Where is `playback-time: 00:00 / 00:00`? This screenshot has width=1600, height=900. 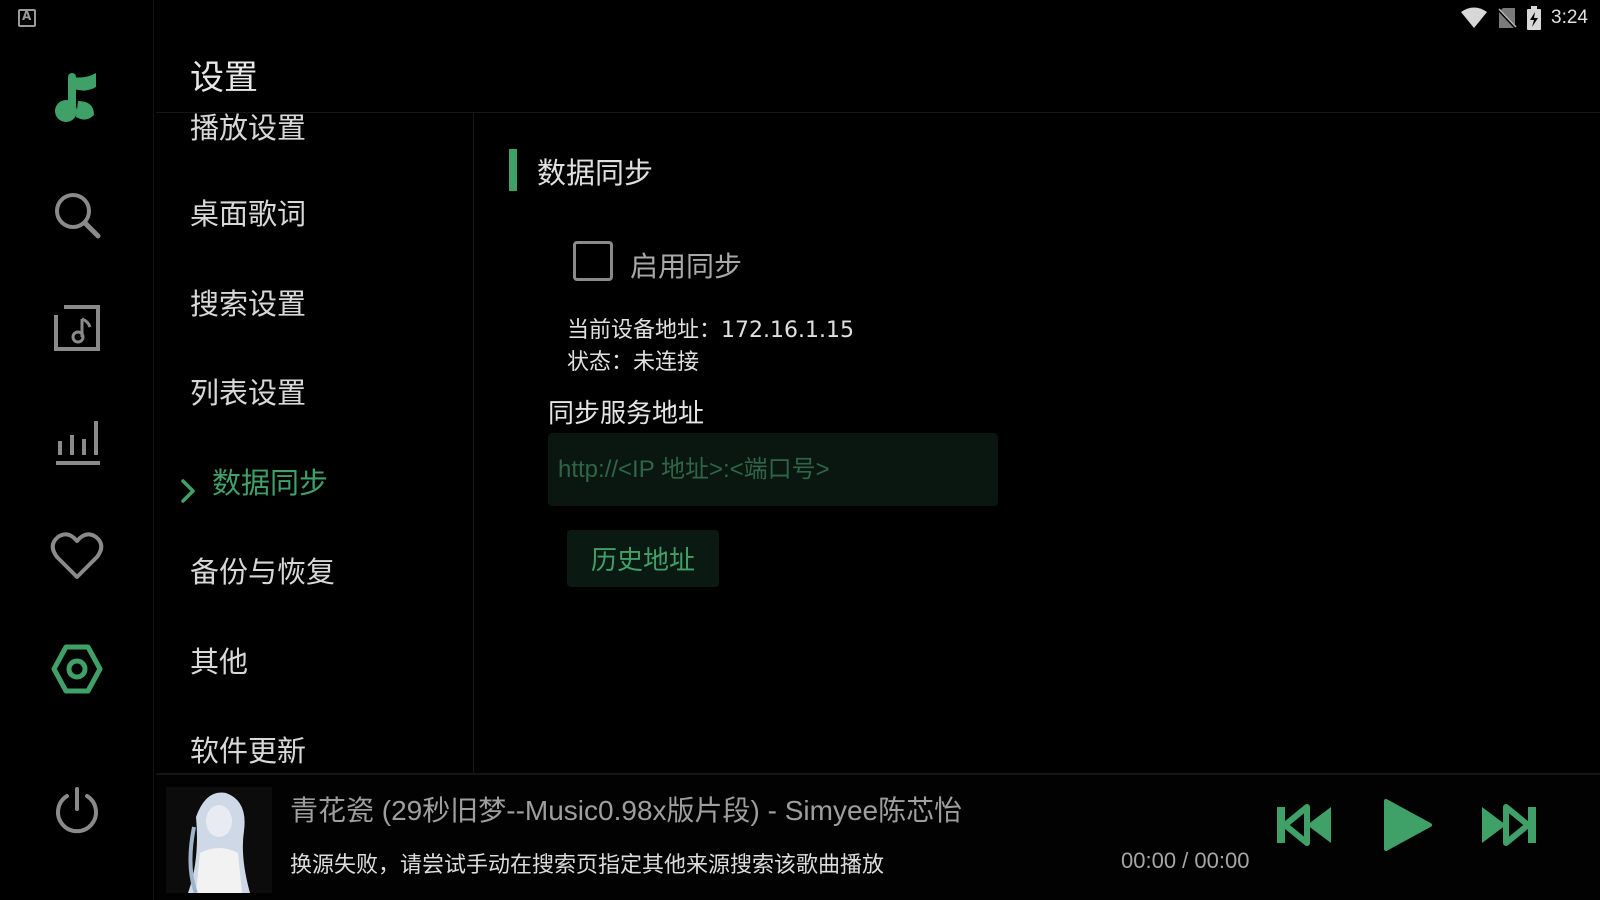
playback-time: 00:00 / 00:00 is located at coordinates (1185, 860).